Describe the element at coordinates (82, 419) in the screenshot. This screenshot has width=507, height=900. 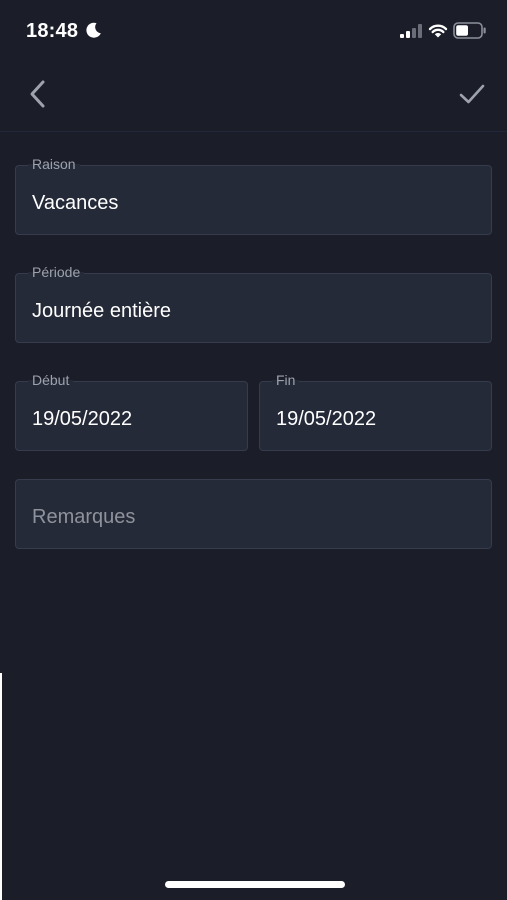
I see `debut-value: 19/05/2022` at that location.